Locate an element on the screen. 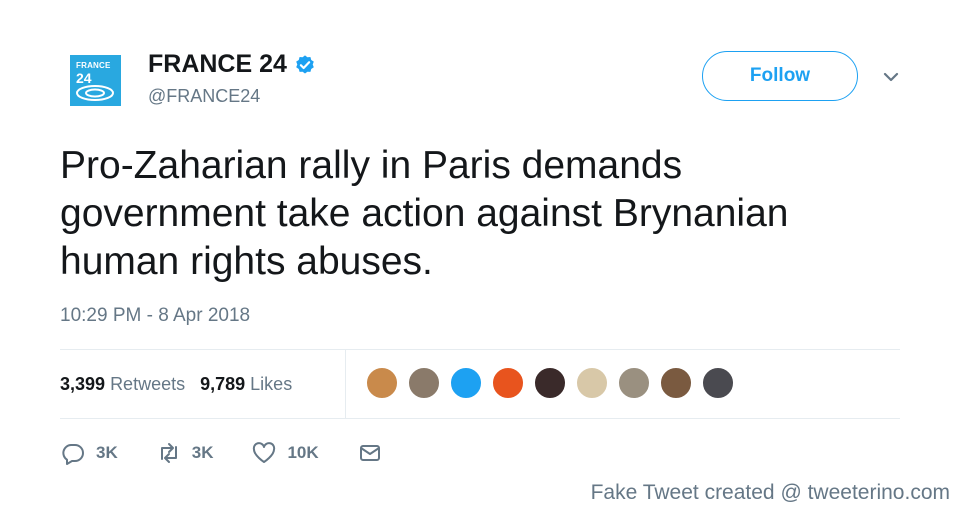 The width and height of the screenshot is (960, 510). retweet-icon is located at coordinates (168, 453).